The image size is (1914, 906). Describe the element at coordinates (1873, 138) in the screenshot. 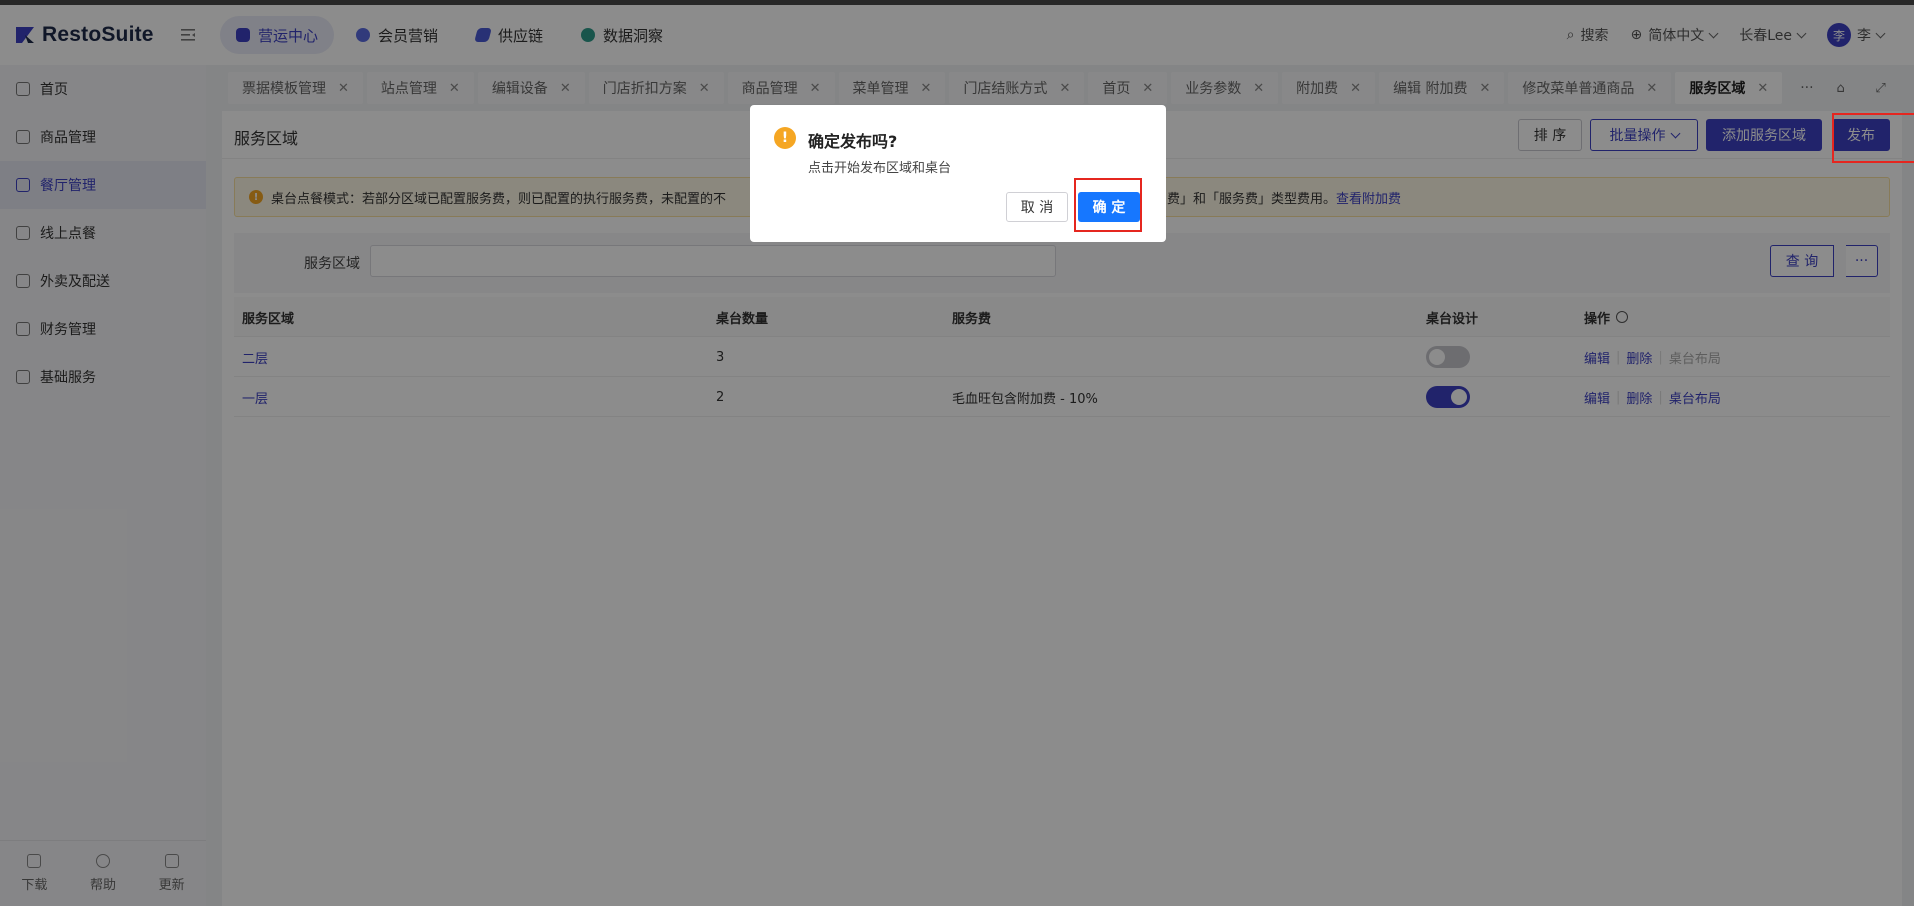

I see `highlight-publish` at that location.